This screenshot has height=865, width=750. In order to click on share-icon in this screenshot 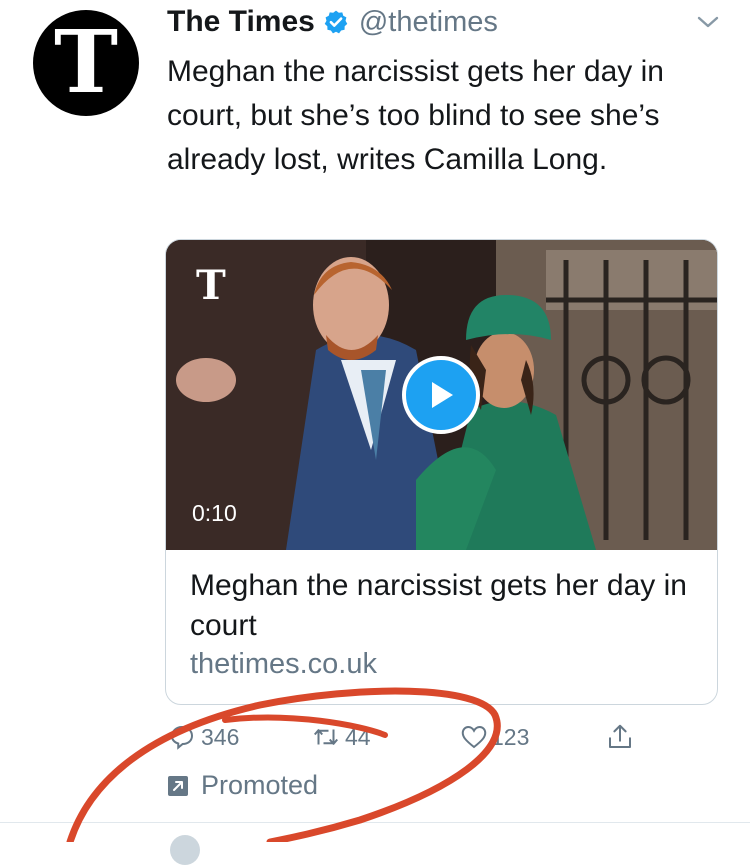, I will do `click(620, 736)`.